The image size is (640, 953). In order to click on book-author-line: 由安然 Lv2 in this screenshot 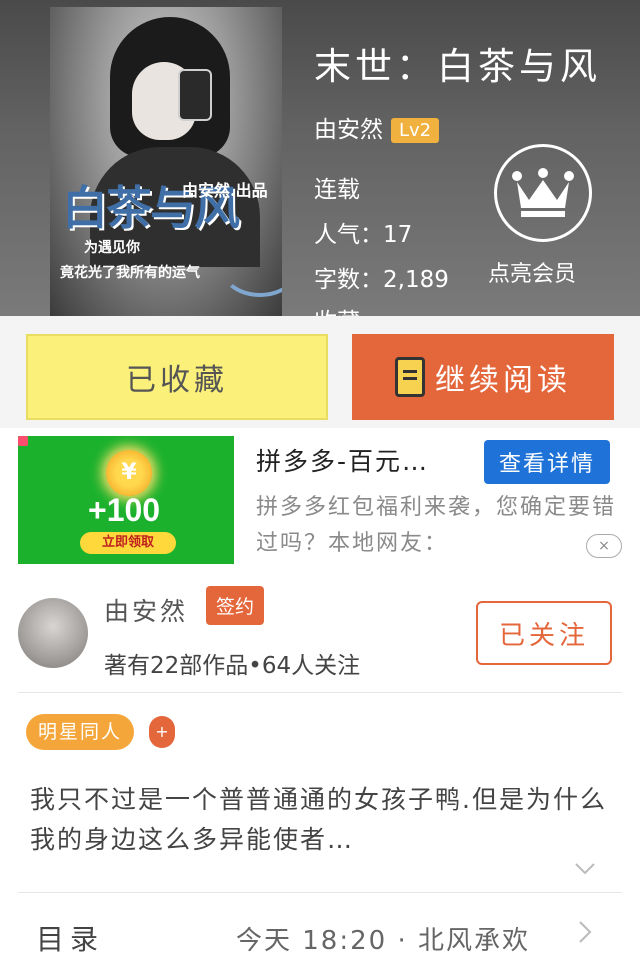, I will do `click(377, 127)`.